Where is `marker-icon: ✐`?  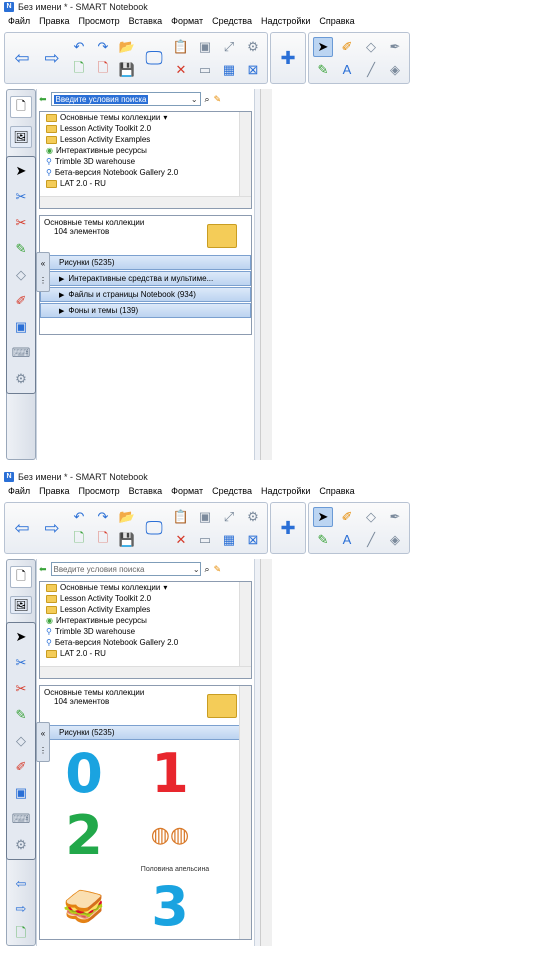 marker-icon: ✐ is located at coordinates (21, 301).